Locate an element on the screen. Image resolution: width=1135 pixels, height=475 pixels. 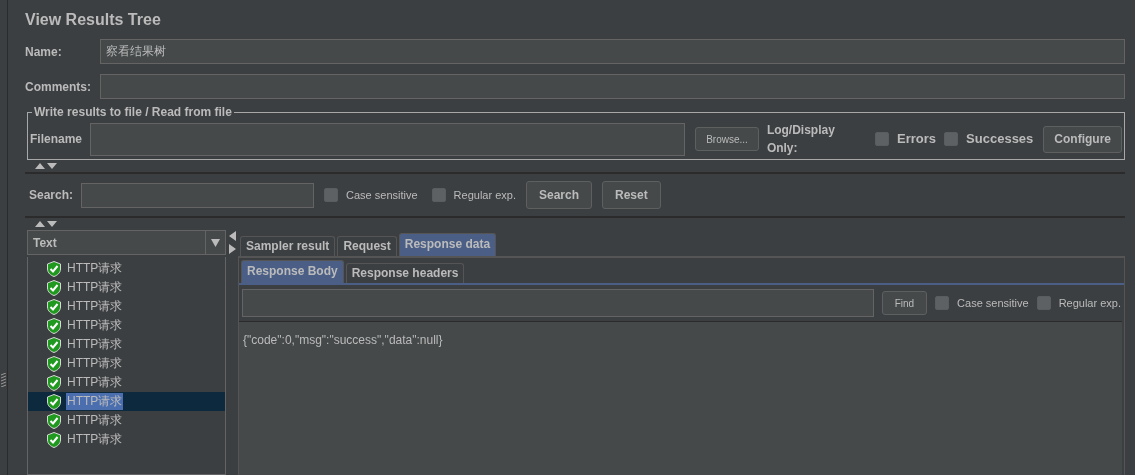
field-label: Log/Display Only: is located at coordinates (801, 139).